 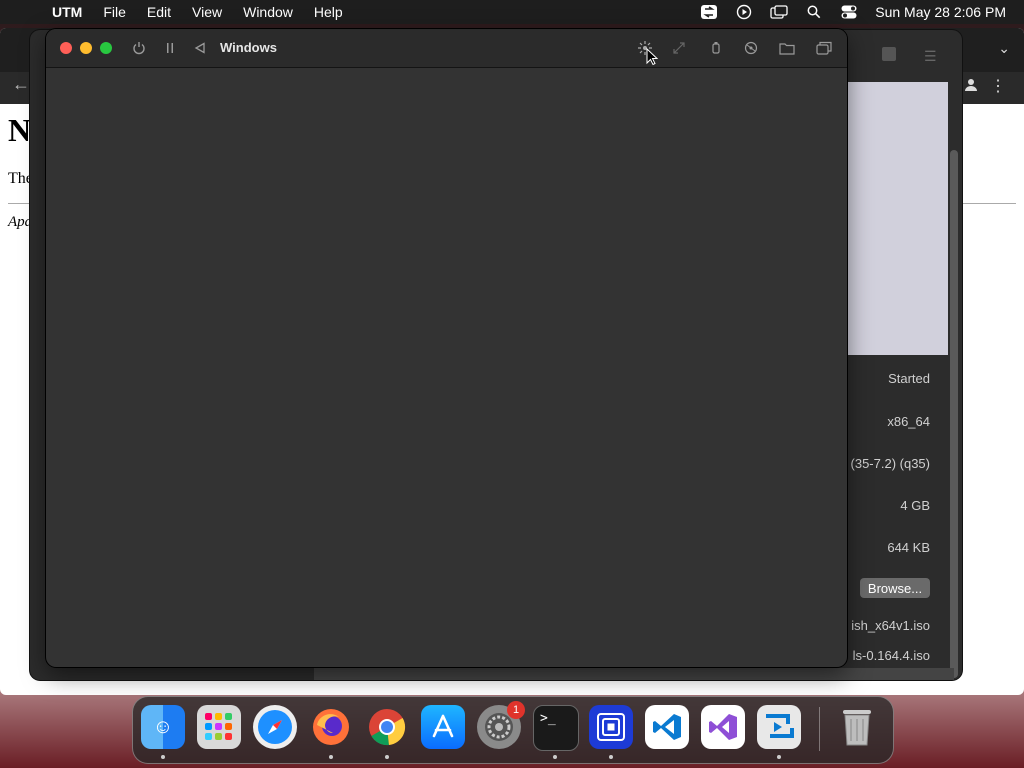 I want to click on menu-app-name: UTM, so click(x=67, y=12).